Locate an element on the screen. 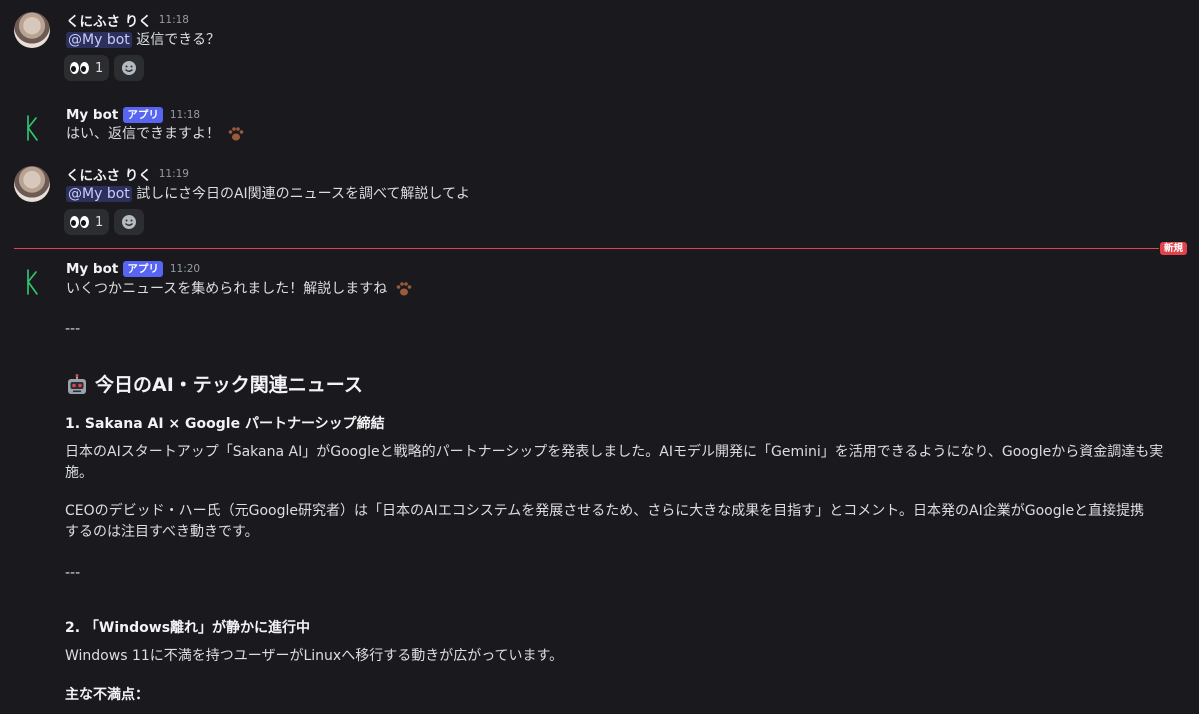 Image resolution: width=1199 pixels, height=714 pixels. message-header: My bot アプリ 11:18 is located at coordinates (133, 115).